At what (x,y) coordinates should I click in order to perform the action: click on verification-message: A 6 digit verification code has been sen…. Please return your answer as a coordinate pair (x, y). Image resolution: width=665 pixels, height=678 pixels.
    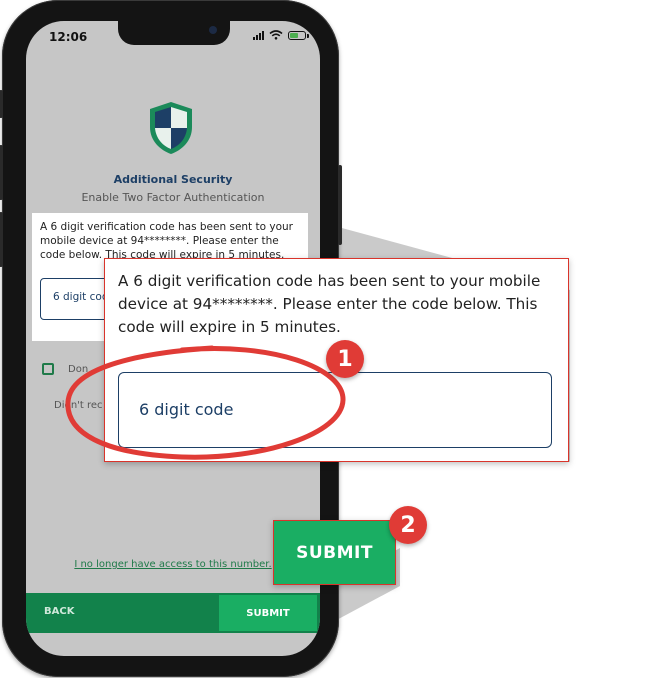
    Looking at the image, I should click on (166, 241).